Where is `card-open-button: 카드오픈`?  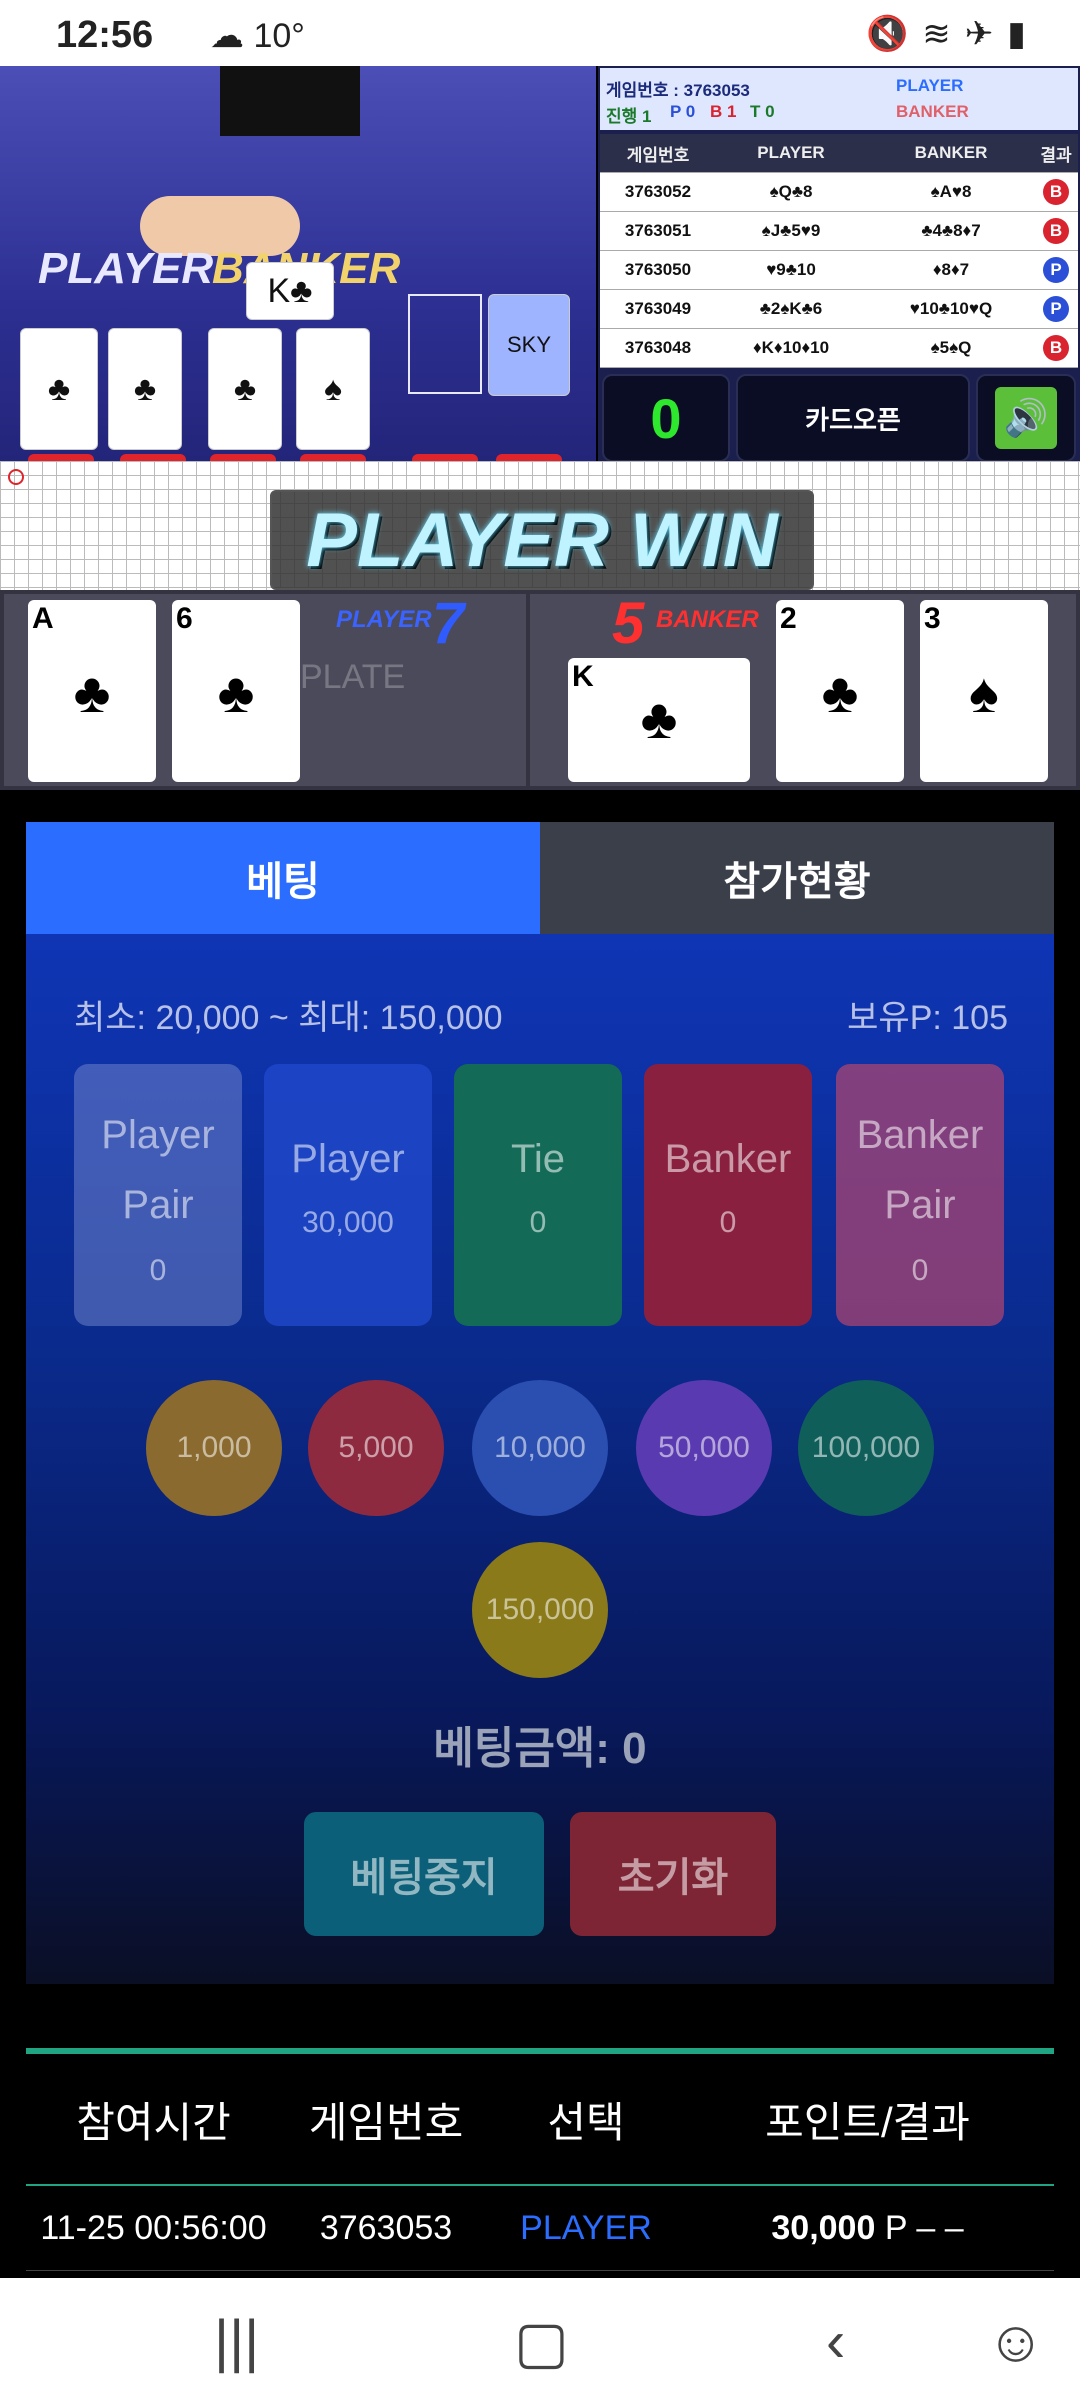 card-open-button: 카드오픈 is located at coordinates (853, 418).